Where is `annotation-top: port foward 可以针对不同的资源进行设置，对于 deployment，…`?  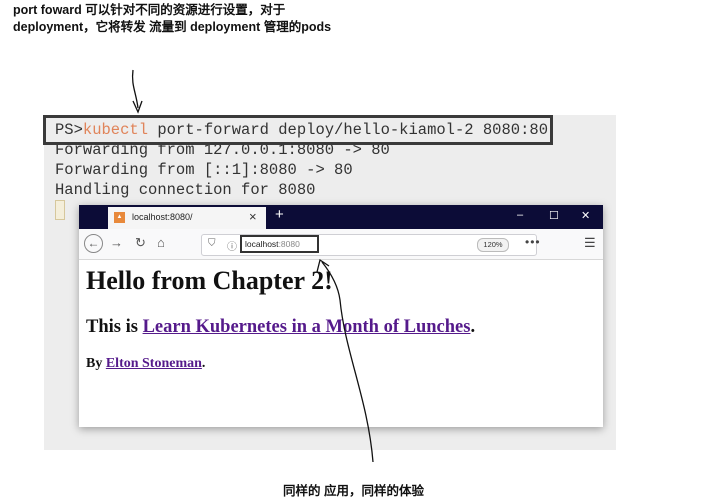
annotation-top: port foward 可以针对不同的资源进行设置，对于 deployment，… is located at coordinates (172, 19).